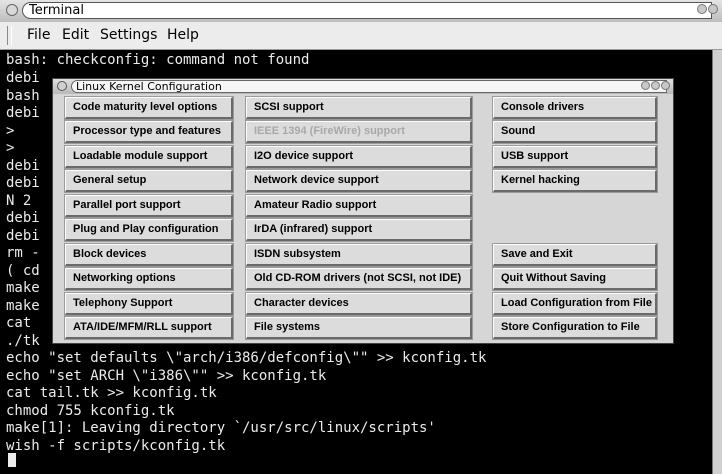 The width and height of the screenshot is (722, 474). I want to click on terminal-line: wish -f scripts/kconfig.tk, so click(116, 446).